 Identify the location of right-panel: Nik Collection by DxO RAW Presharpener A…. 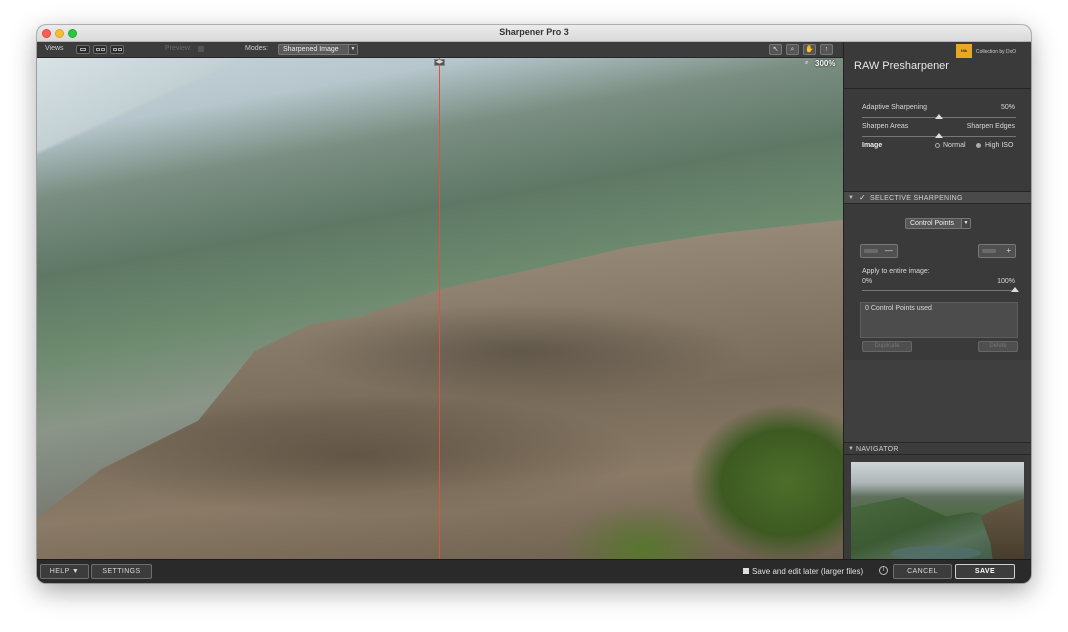
(937, 310).